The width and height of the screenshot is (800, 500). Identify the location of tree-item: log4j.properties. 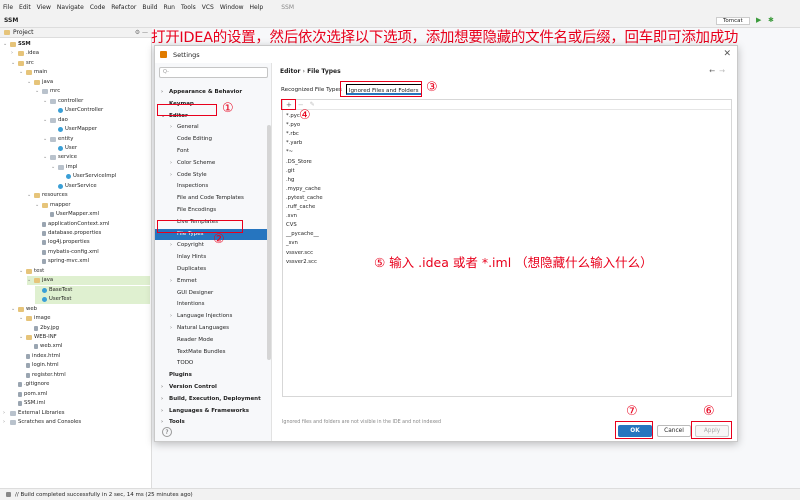
(62, 242).